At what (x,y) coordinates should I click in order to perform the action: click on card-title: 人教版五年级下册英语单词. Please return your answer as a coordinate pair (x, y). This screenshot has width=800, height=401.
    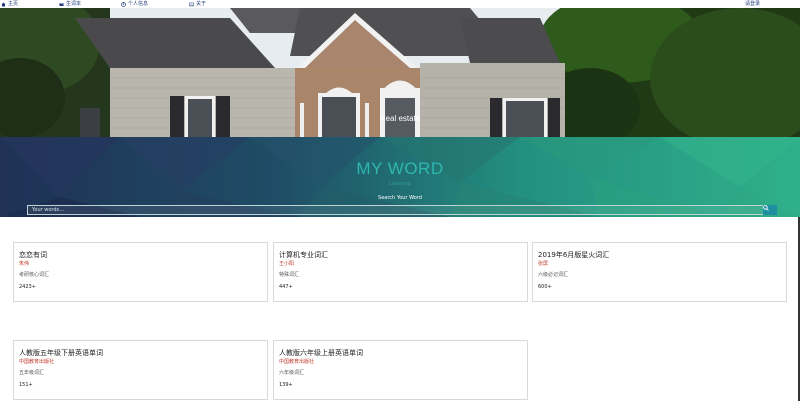
    Looking at the image, I should click on (61, 353).